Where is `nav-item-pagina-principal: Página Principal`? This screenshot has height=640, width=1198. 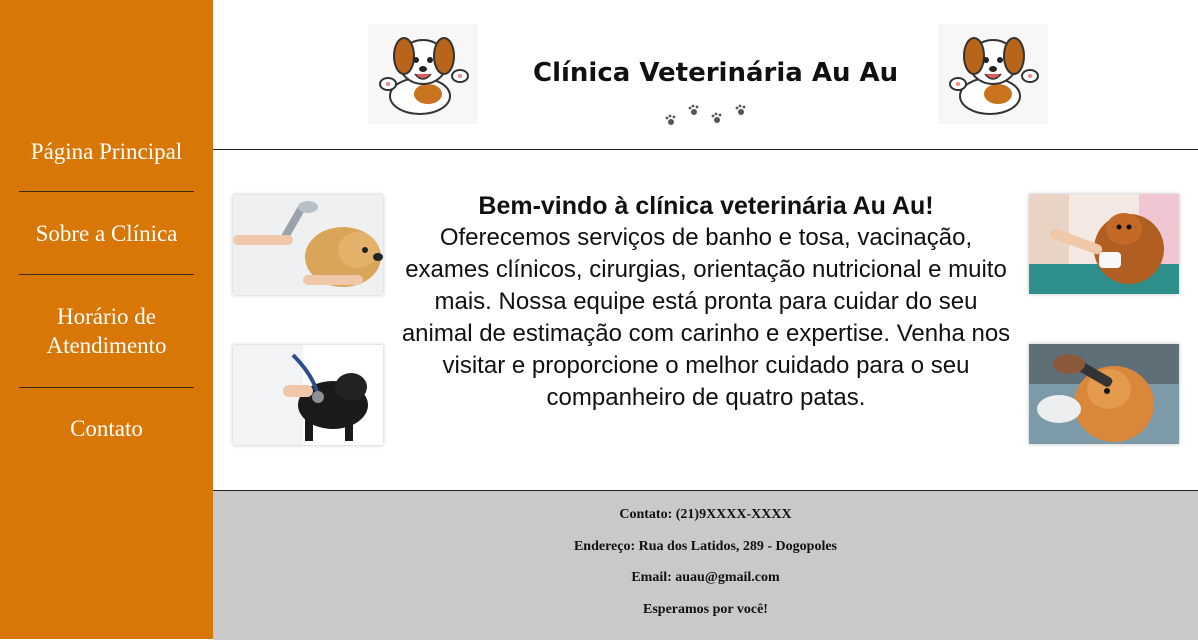
nav-item-pagina-principal: Página Principal is located at coordinates (106, 153).